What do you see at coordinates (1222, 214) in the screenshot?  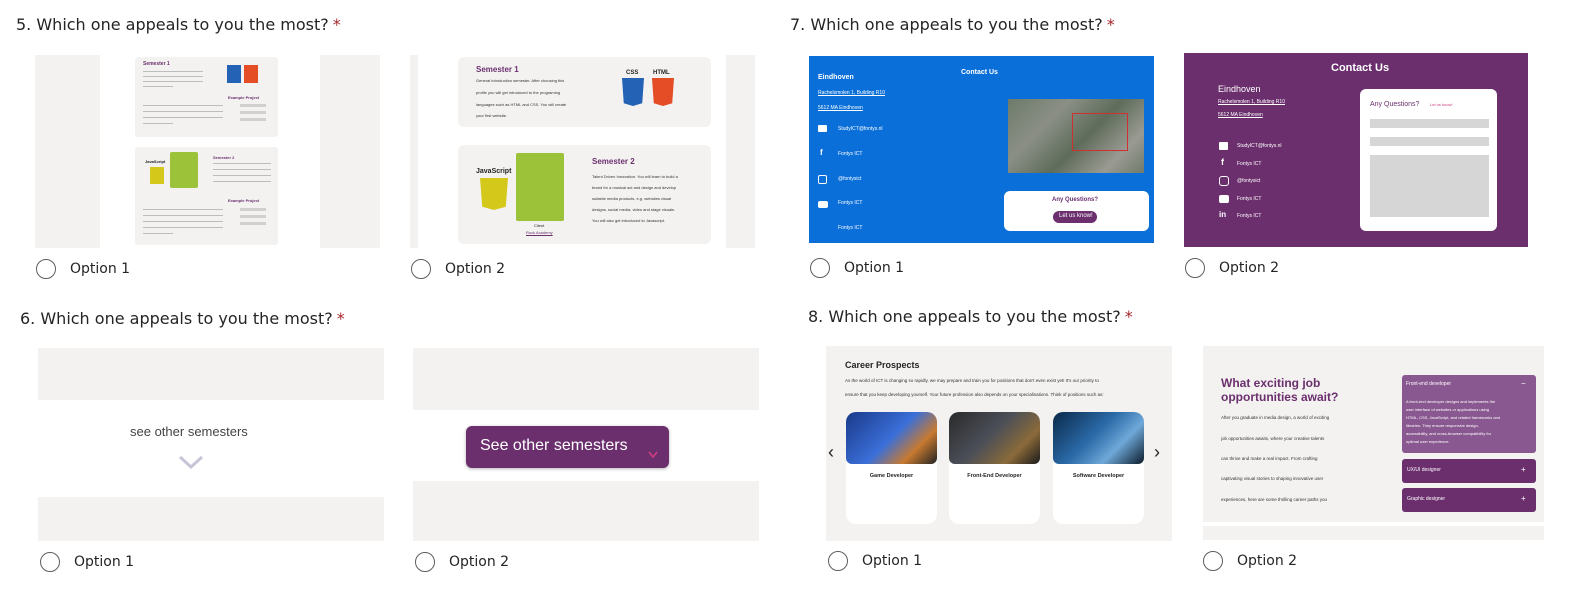 I see `linkedin-icon: in` at bounding box center [1222, 214].